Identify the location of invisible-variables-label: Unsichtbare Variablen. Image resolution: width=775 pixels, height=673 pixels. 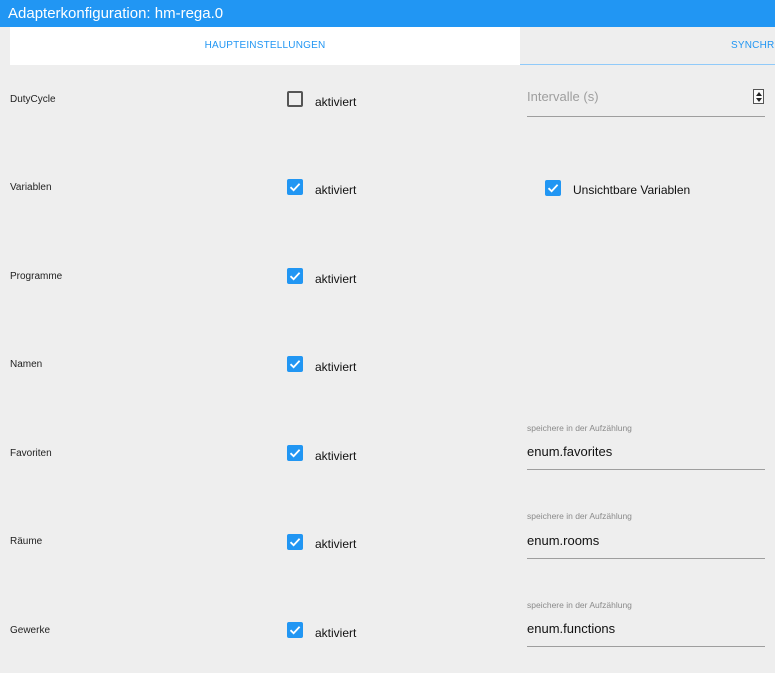
(632, 190).